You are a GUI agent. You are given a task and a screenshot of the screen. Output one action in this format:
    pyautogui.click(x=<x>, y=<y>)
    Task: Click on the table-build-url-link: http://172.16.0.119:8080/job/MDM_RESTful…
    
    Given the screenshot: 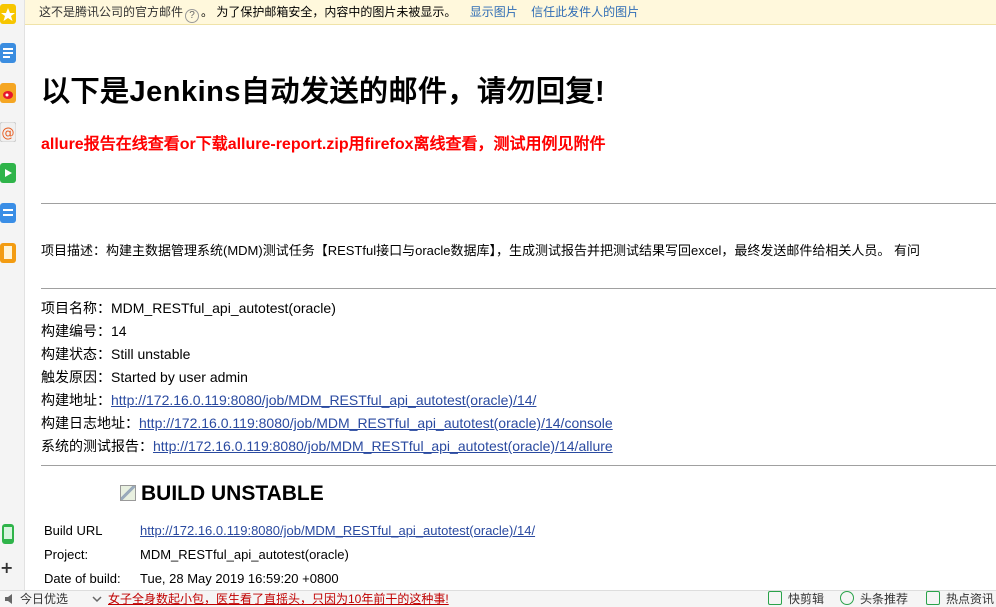 What is the action you would take?
    pyautogui.click(x=337, y=530)
    